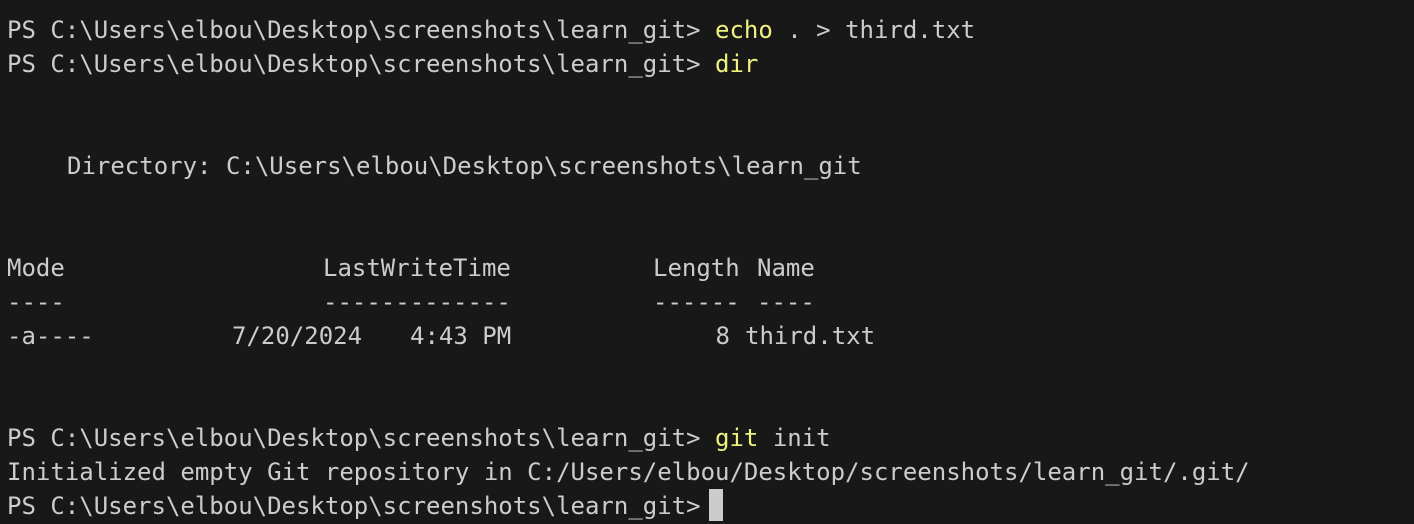  I want to click on table-header: Mode LastWriteTime Length Name, so click(710, 268).